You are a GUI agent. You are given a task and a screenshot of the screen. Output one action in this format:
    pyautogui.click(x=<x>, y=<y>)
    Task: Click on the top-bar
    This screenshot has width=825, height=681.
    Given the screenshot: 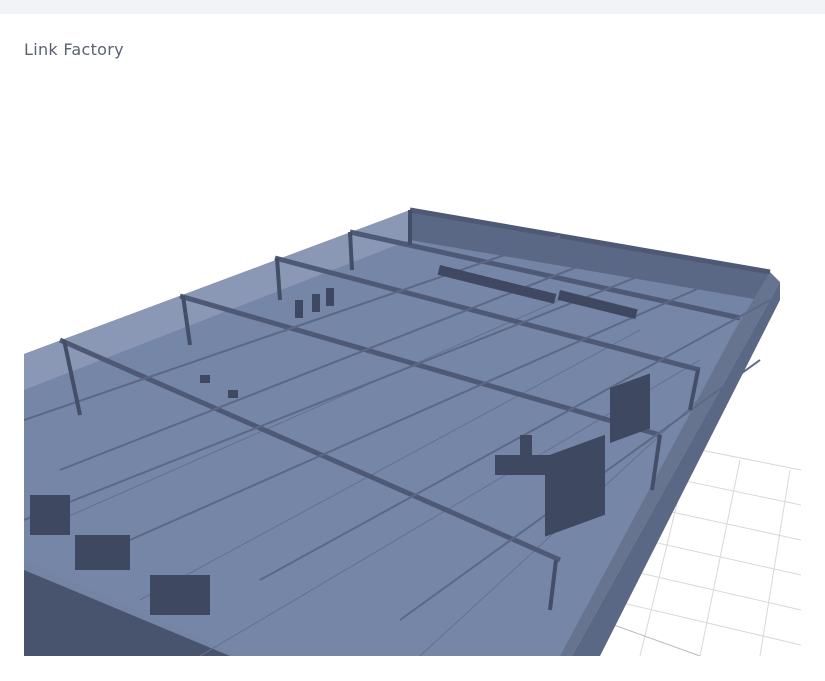 What is the action you would take?
    pyautogui.click(x=412, y=7)
    